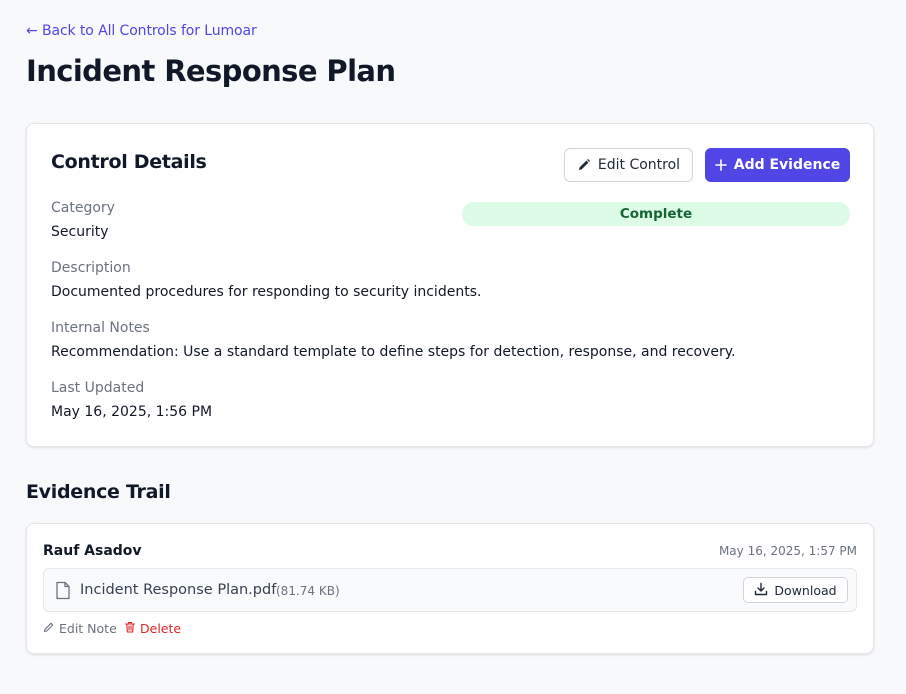 The height and width of the screenshot is (694, 906). Describe the element at coordinates (761, 590) in the screenshot. I see `download-icon` at that location.